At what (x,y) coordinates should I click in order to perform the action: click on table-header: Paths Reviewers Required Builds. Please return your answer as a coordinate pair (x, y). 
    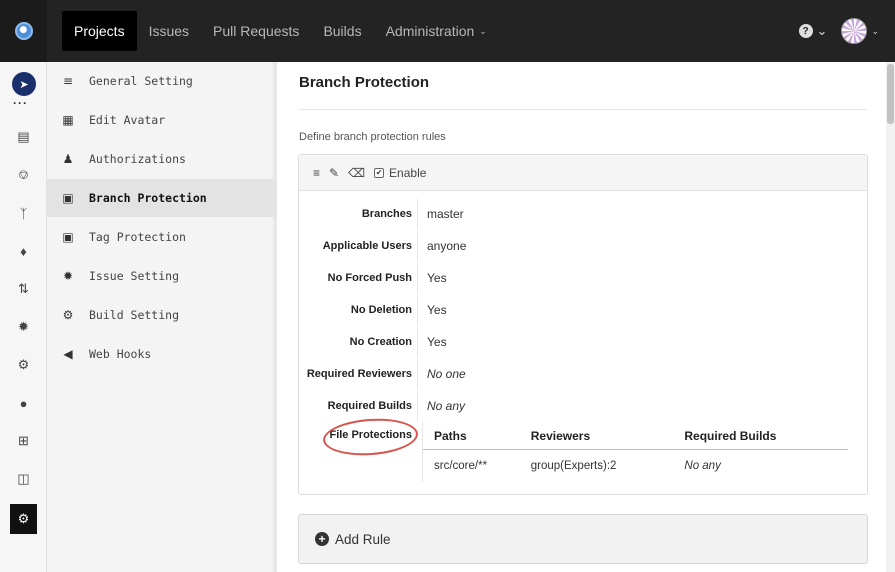
    Looking at the image, I should click on (635, 436).